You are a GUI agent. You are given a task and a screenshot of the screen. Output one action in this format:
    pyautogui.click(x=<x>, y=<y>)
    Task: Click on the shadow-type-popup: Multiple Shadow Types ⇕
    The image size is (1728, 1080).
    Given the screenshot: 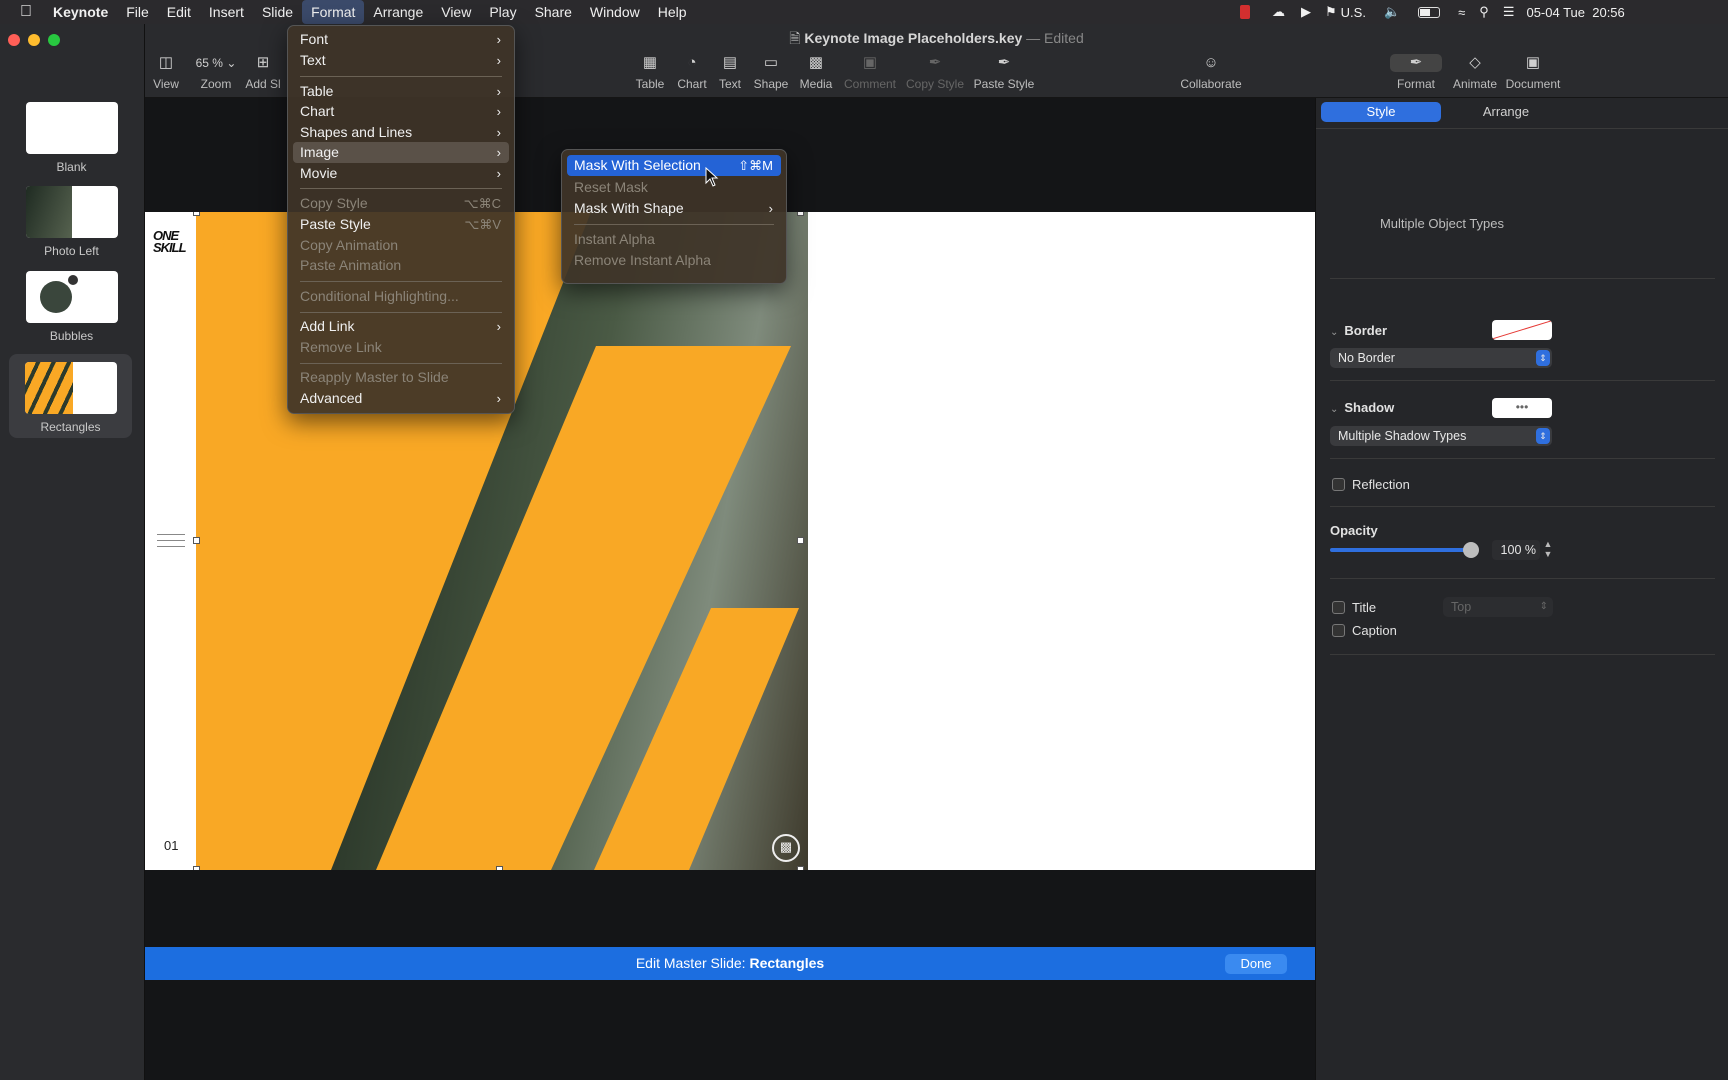 What is the action you would take?
    pyautogui.click(x=1441, y=436)
    